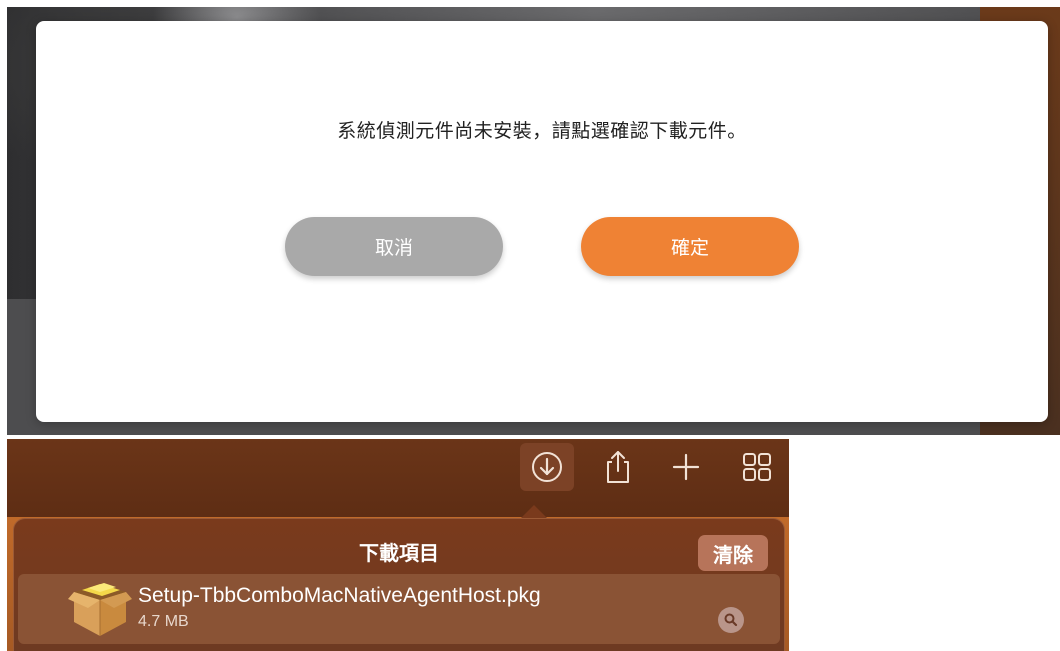 This screenshot has width=1060, height=651. I want to click on download-filename: Setup-TbbComboMacNativeAgentHost.pkg, so click(339, 595).